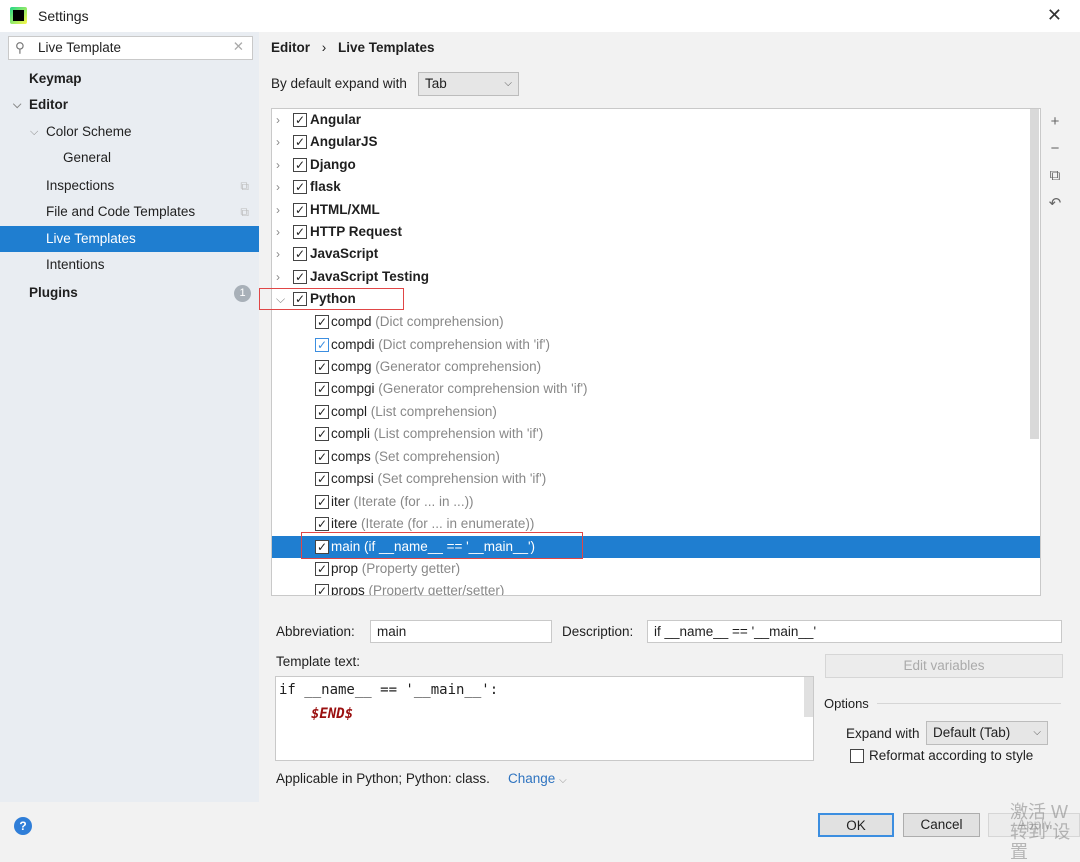 The height and width of the screenshot is (862, 1080). I want to click on template-text-editor: if __name__ == '__main__': $END$, so click(544, 718).